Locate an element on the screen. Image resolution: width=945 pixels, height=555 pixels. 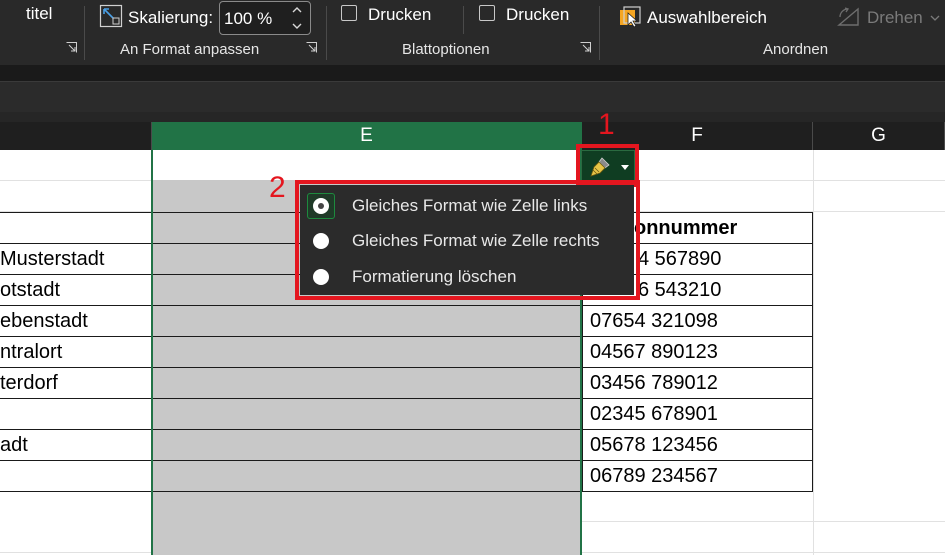
selection-pane-button: Auswahlbereich is located at coordinates (707, 18).